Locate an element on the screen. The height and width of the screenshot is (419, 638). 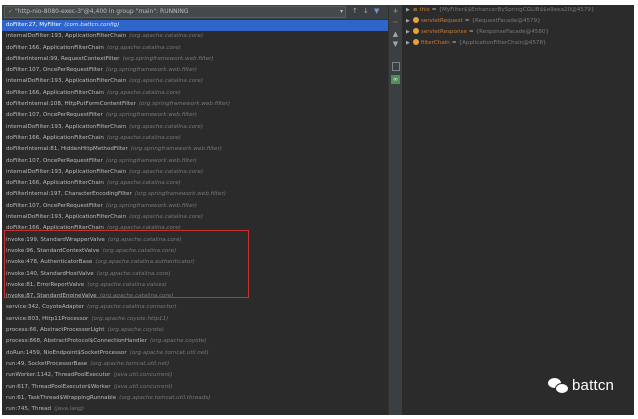
frame-method: service:803, Http11Processor is located at coordinates (47, 318).